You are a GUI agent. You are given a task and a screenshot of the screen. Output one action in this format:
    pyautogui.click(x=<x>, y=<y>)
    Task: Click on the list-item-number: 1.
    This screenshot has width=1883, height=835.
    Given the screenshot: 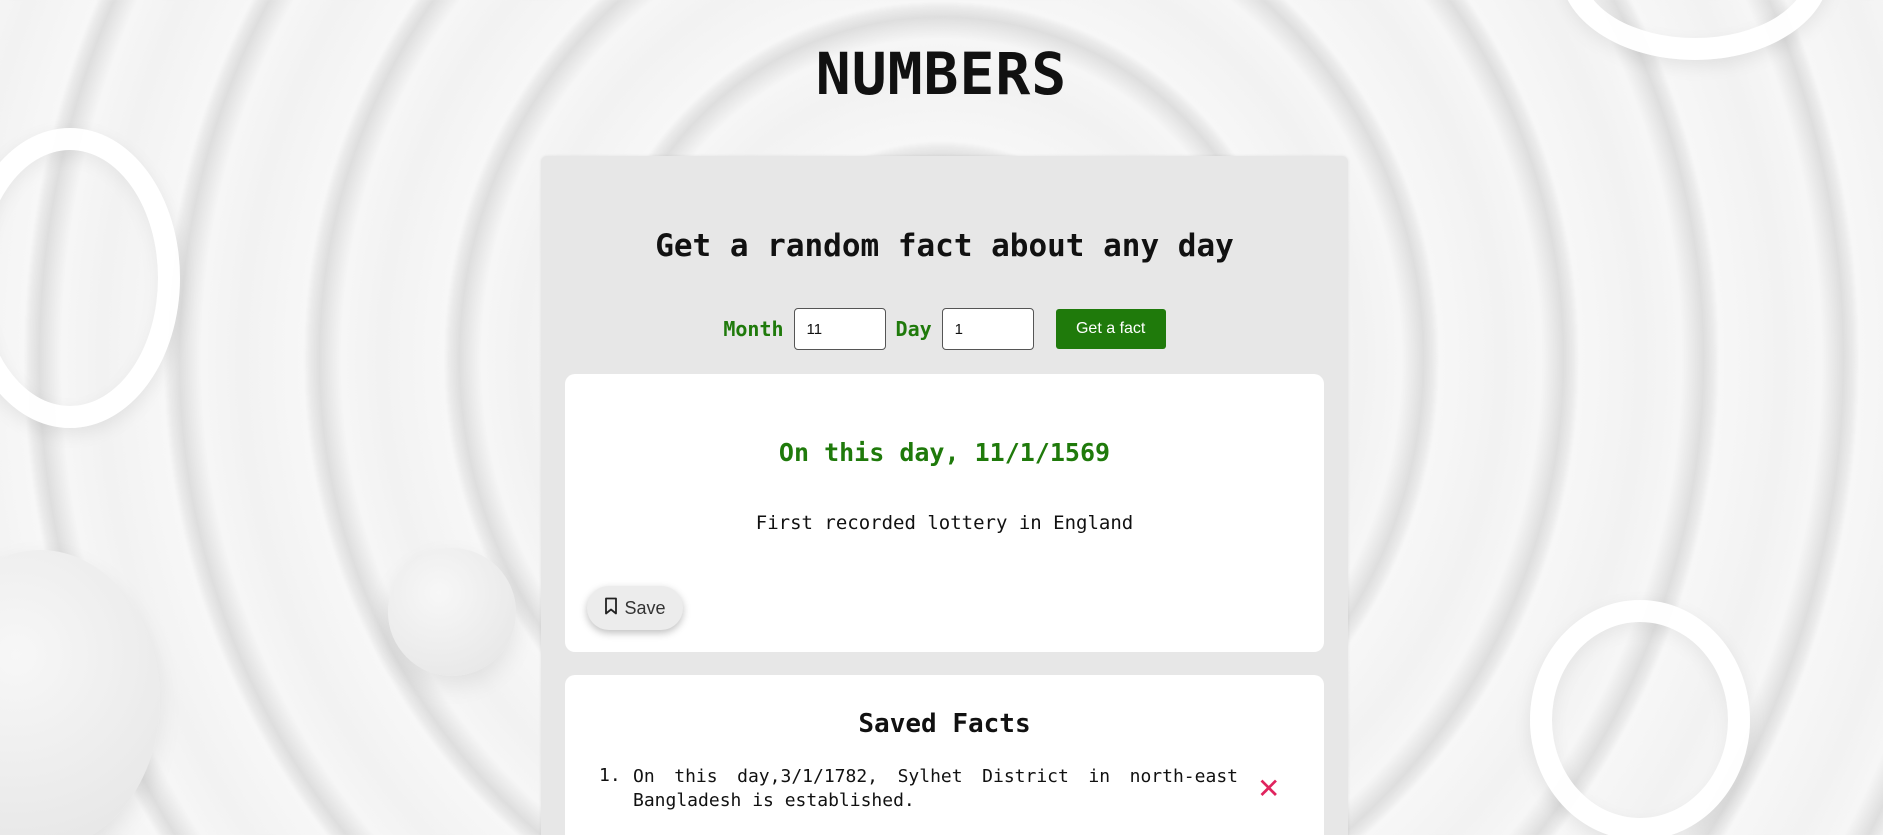 What is the action you would take?
    pyautogui.click(x=610, y=775)
    